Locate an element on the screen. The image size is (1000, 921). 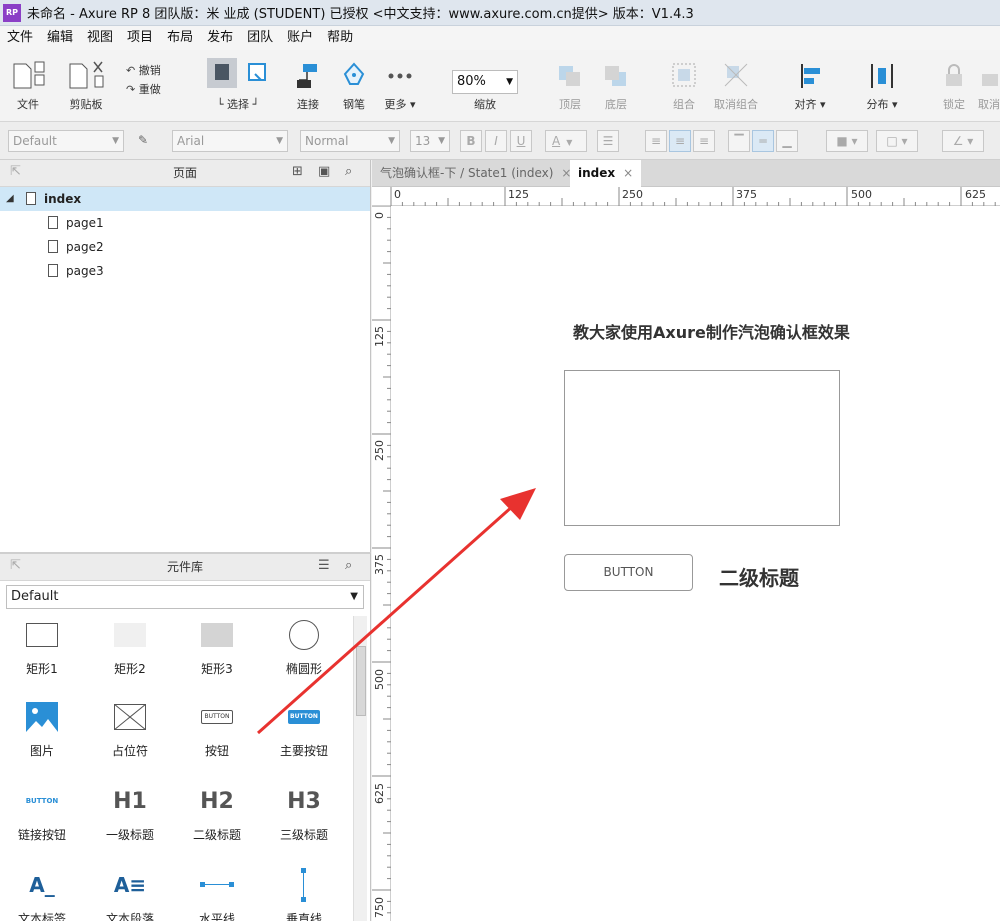
page-tree-item-page3: page3 is located at coordinates (185, 271).